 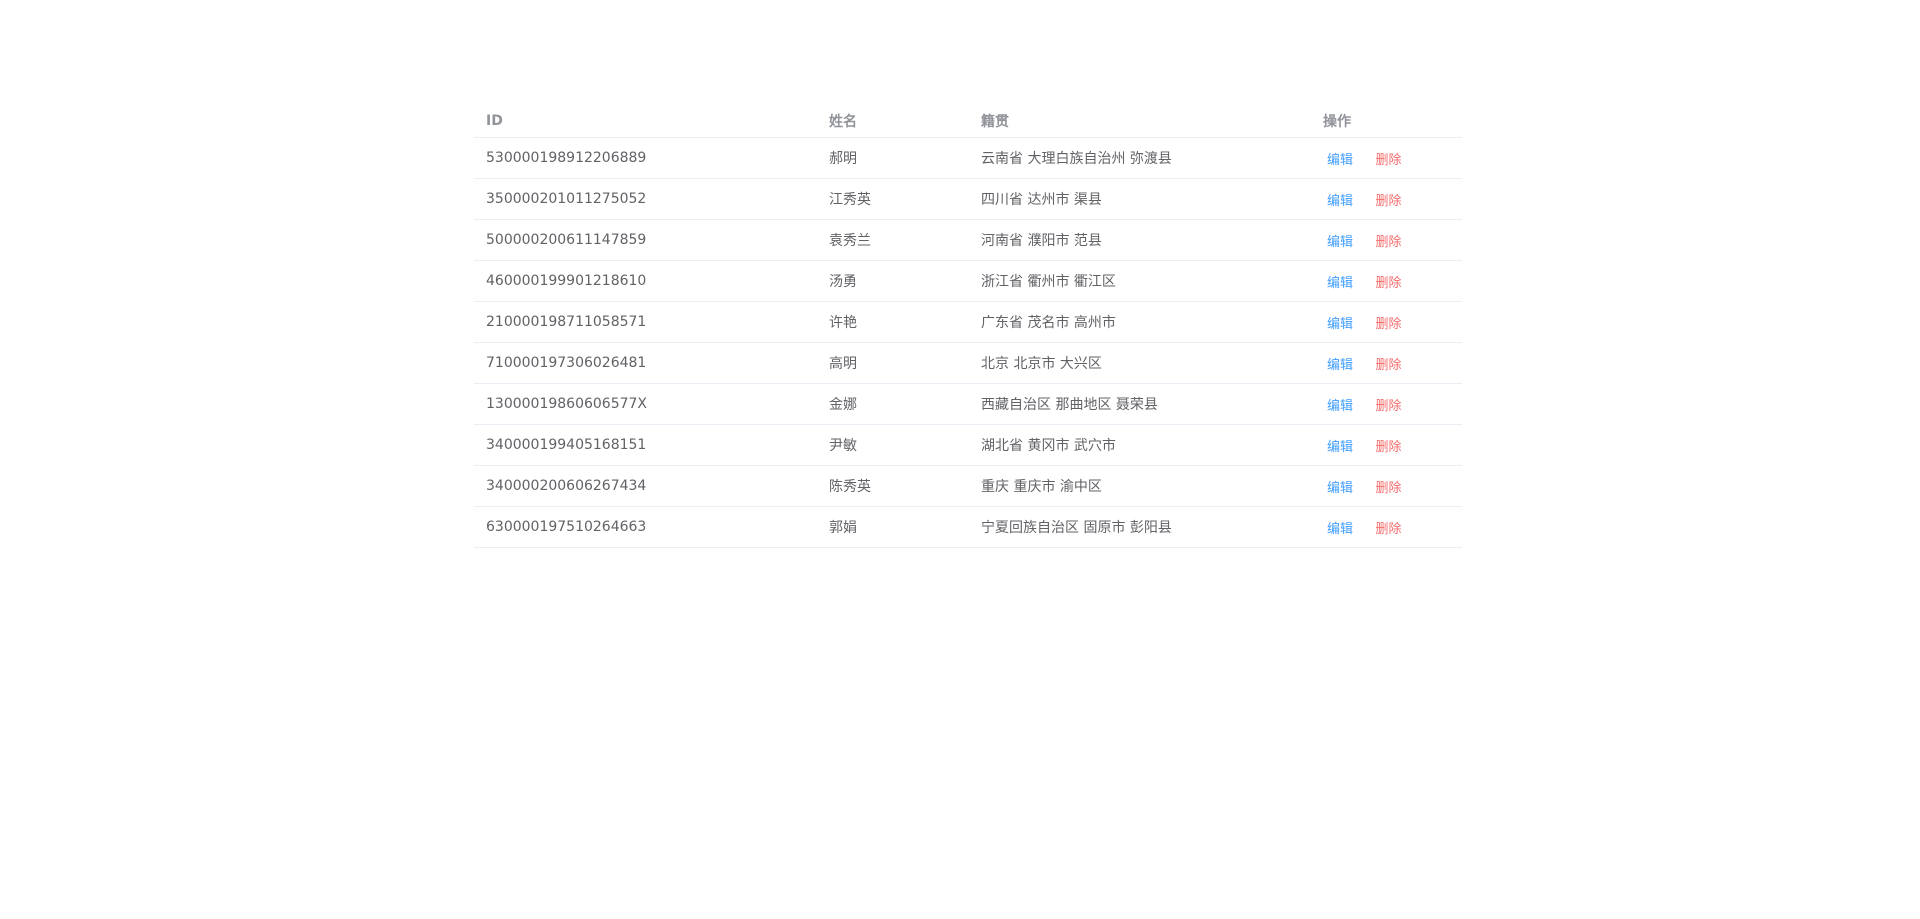 I want to click on cell-id: 500000200611147859, so click(x=645, y=240).